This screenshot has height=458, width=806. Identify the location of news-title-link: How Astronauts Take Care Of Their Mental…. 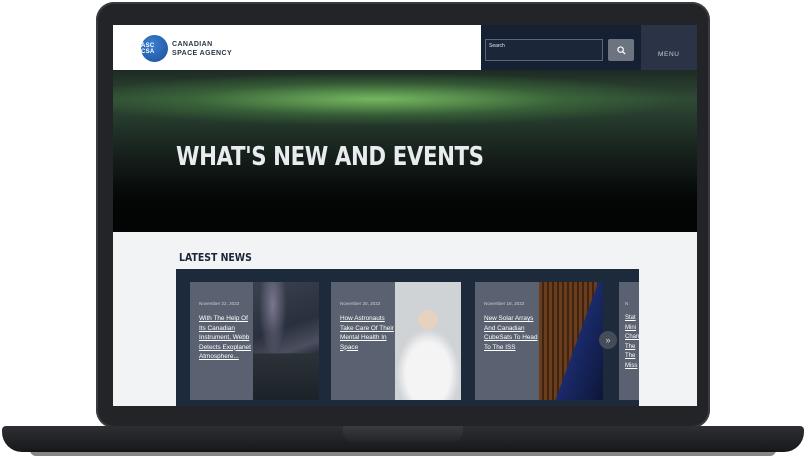
(367, 333).